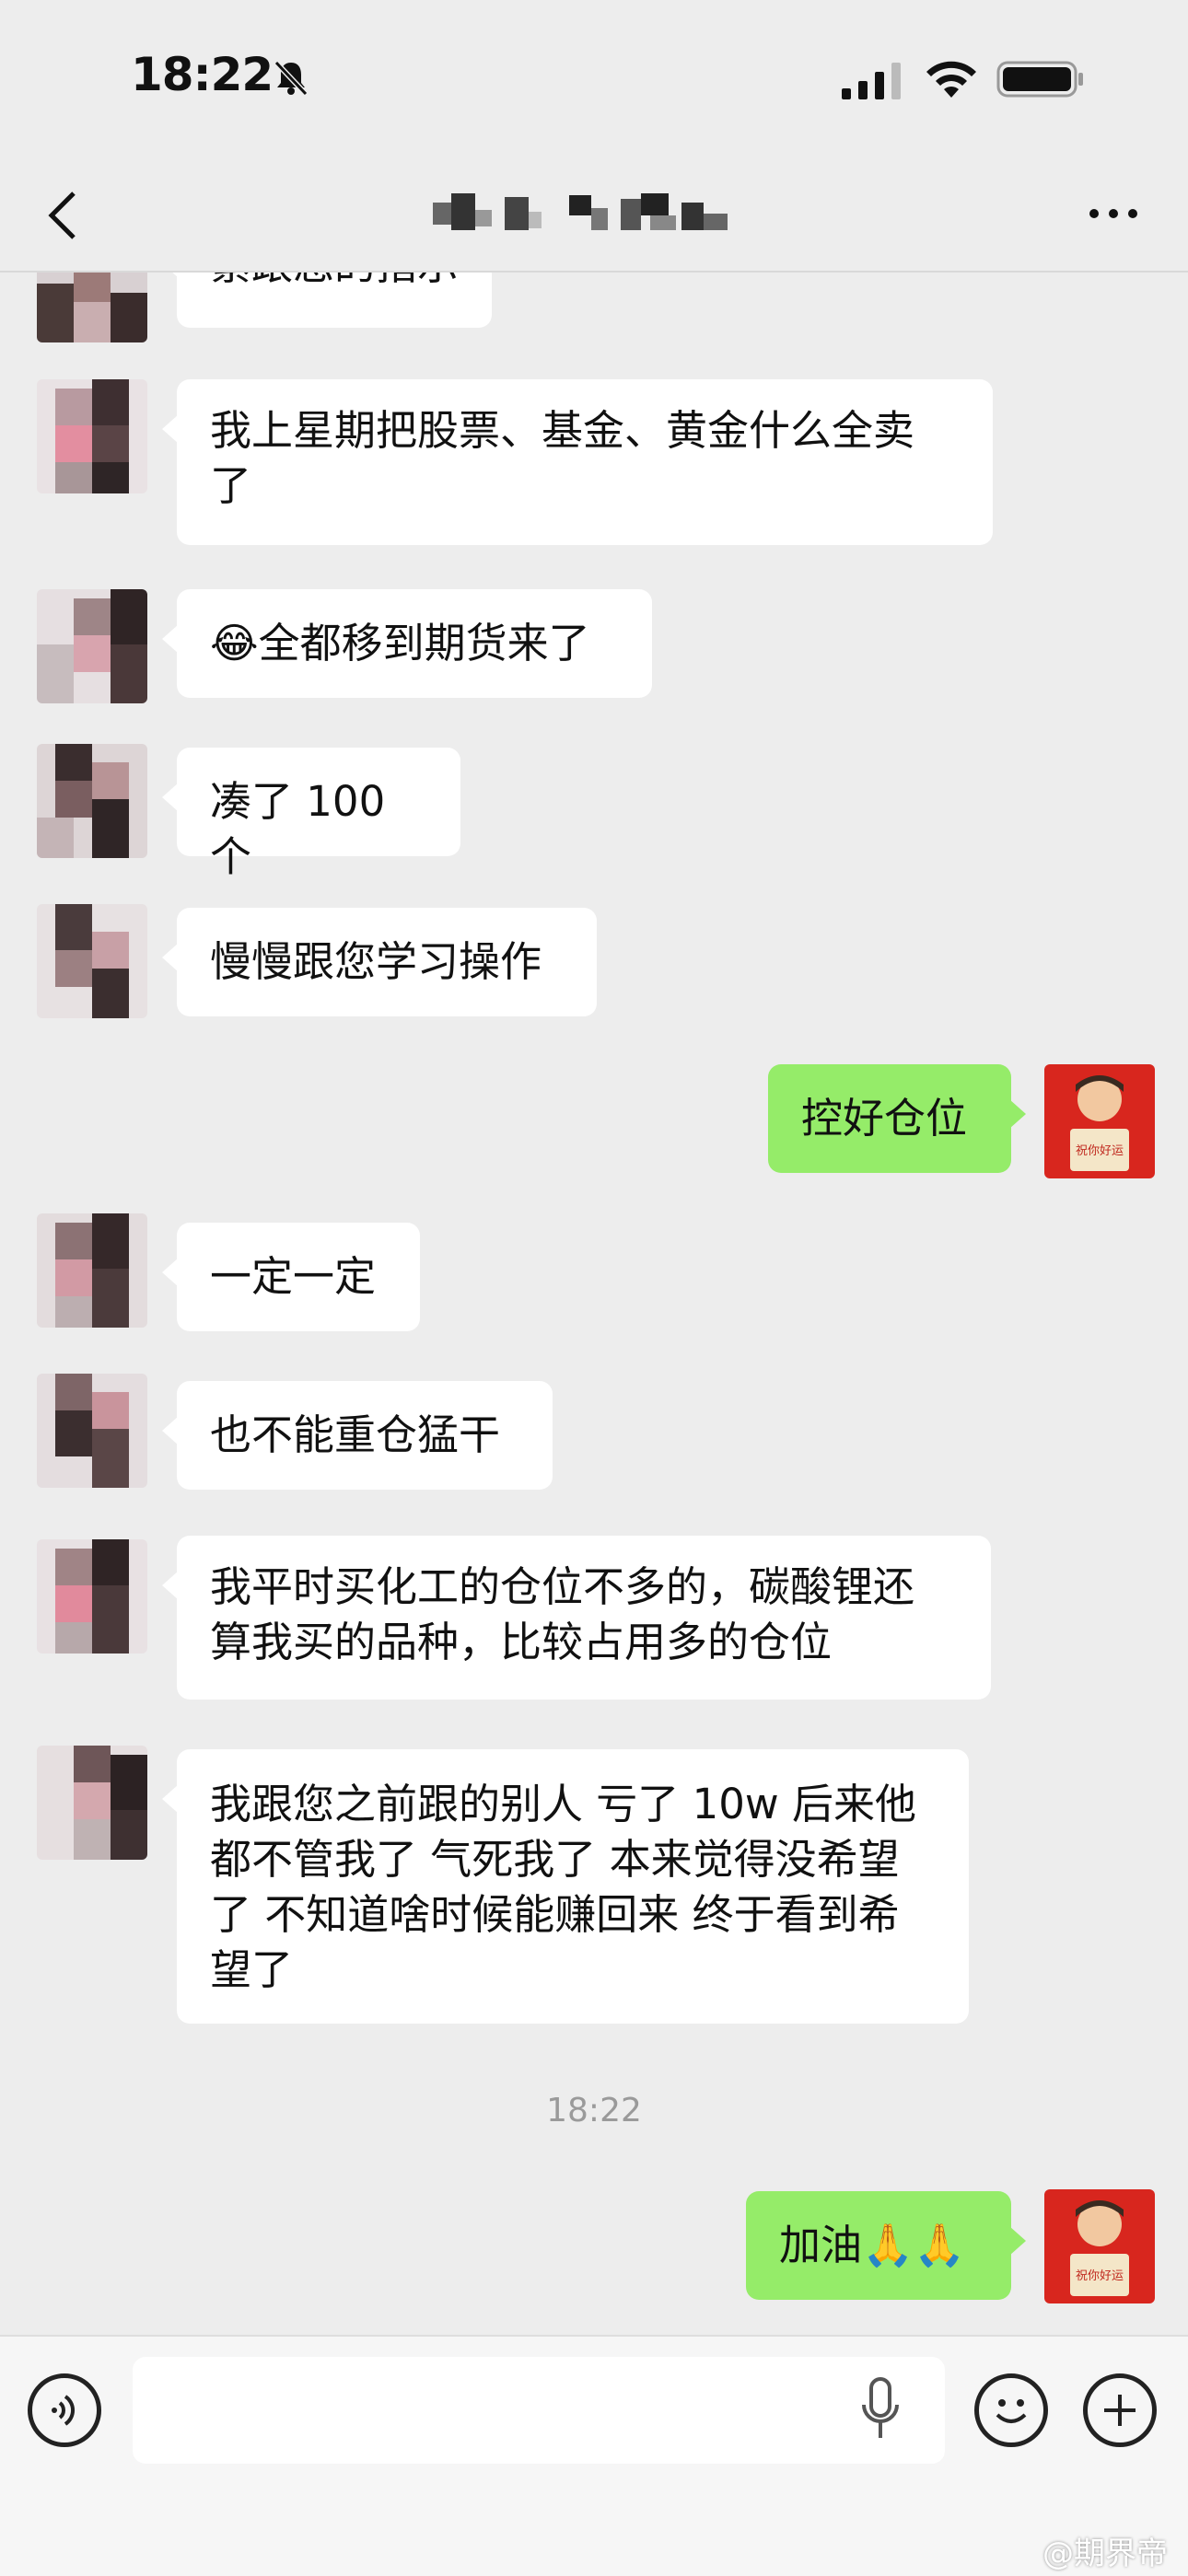  Describe the element at coordinates (594, 2110) in the screenshot. I see `message-timestamp: 18:22` at that location.